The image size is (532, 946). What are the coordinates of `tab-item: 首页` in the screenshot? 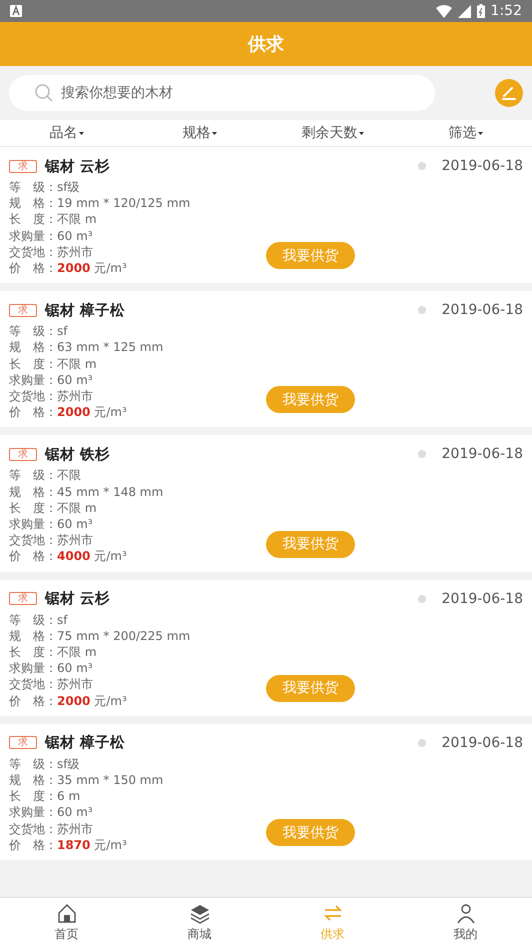 It's located at (66, 922).